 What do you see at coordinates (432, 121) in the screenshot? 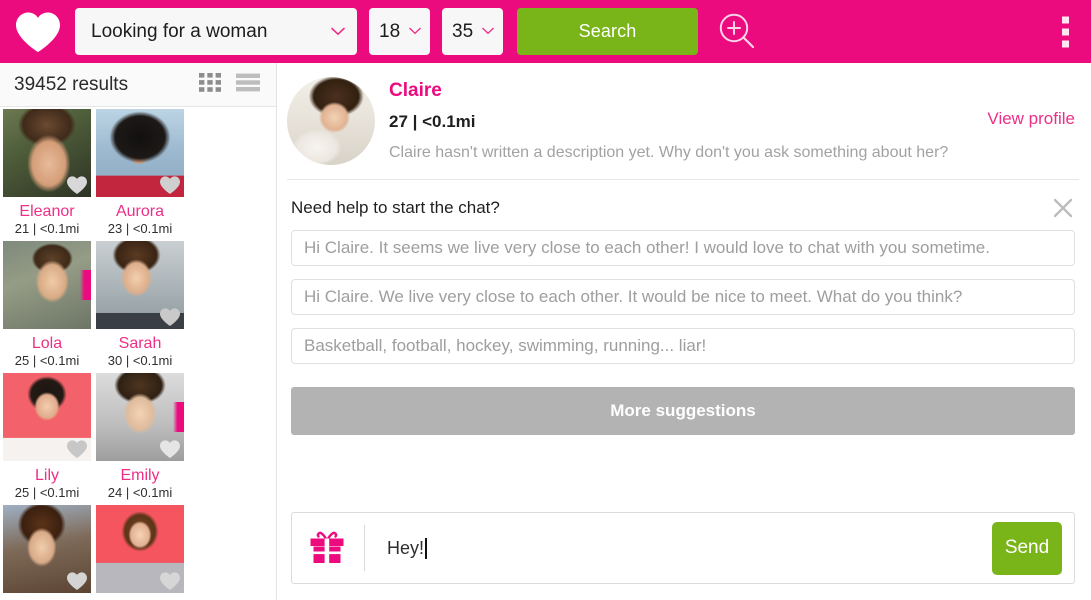
I see `profile-meta: 27 | <0.1mi` at bounding box center [432, 121].